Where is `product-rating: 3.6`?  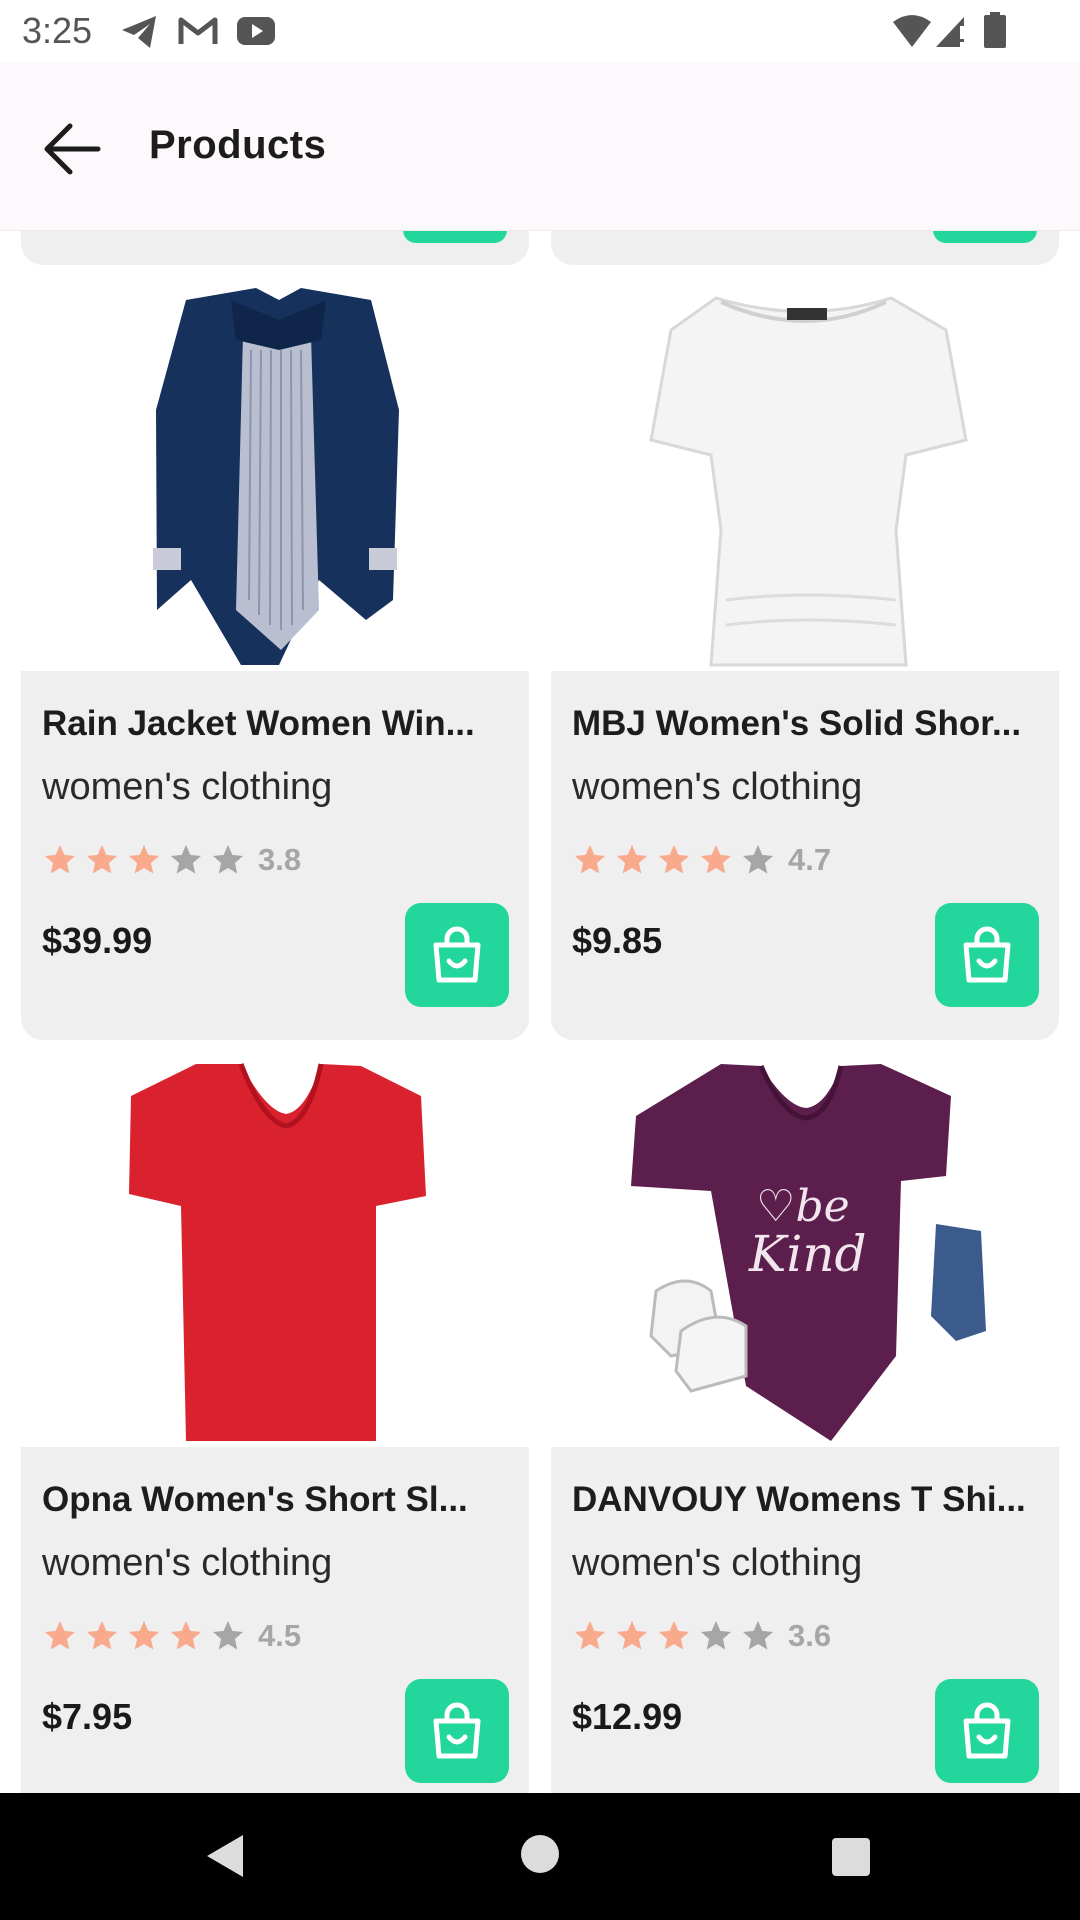 product-rating: 3.6 is located at coordinates (701, 1636).